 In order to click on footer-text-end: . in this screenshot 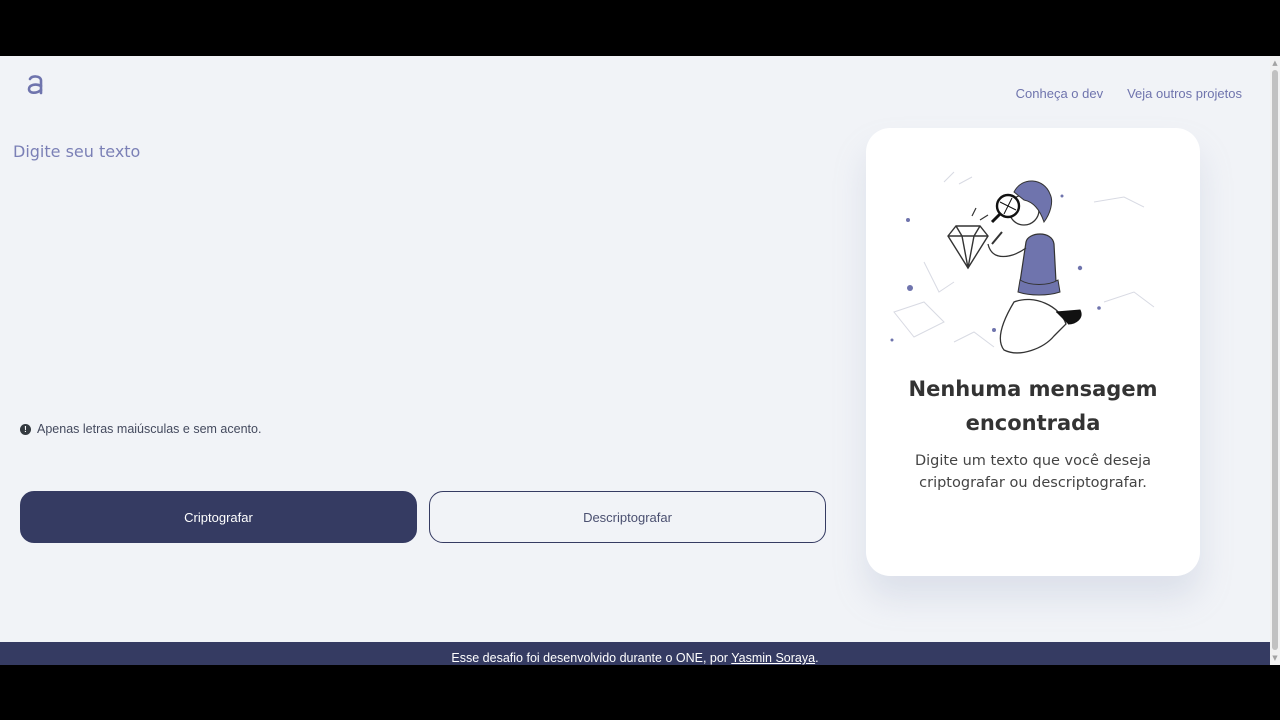, I will do `click(817, 658)`.